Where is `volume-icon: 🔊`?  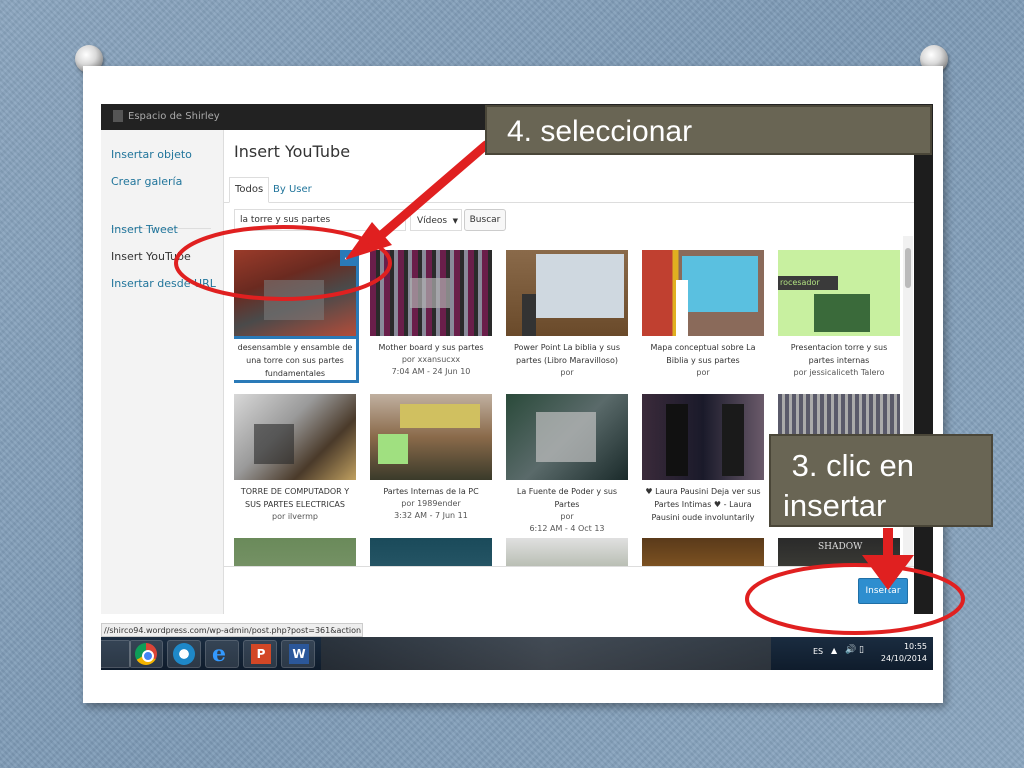
volume-icon: 🔊 is located at coordinates (850, 650).